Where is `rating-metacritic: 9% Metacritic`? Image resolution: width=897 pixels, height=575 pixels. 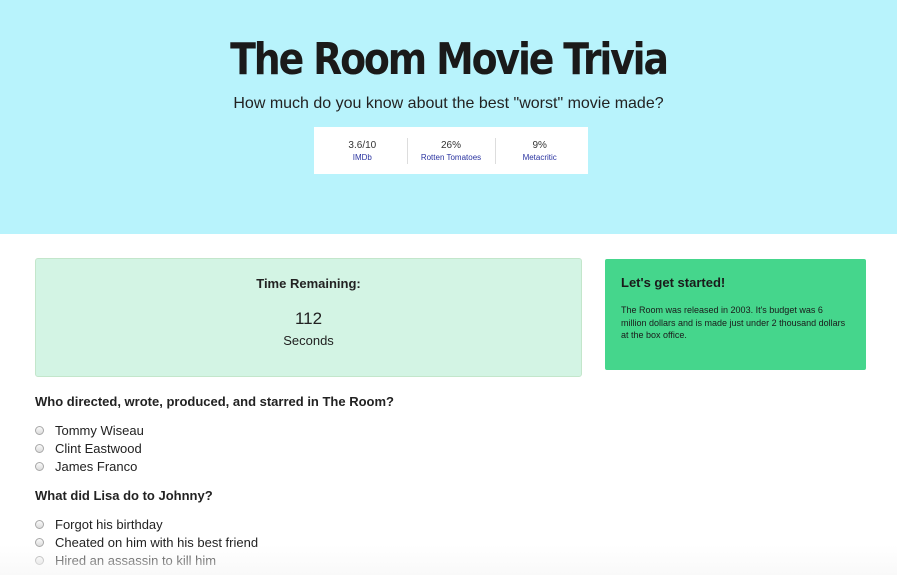 rating-metacritic: 9% Metacritic is located at coordinates (539, 151).